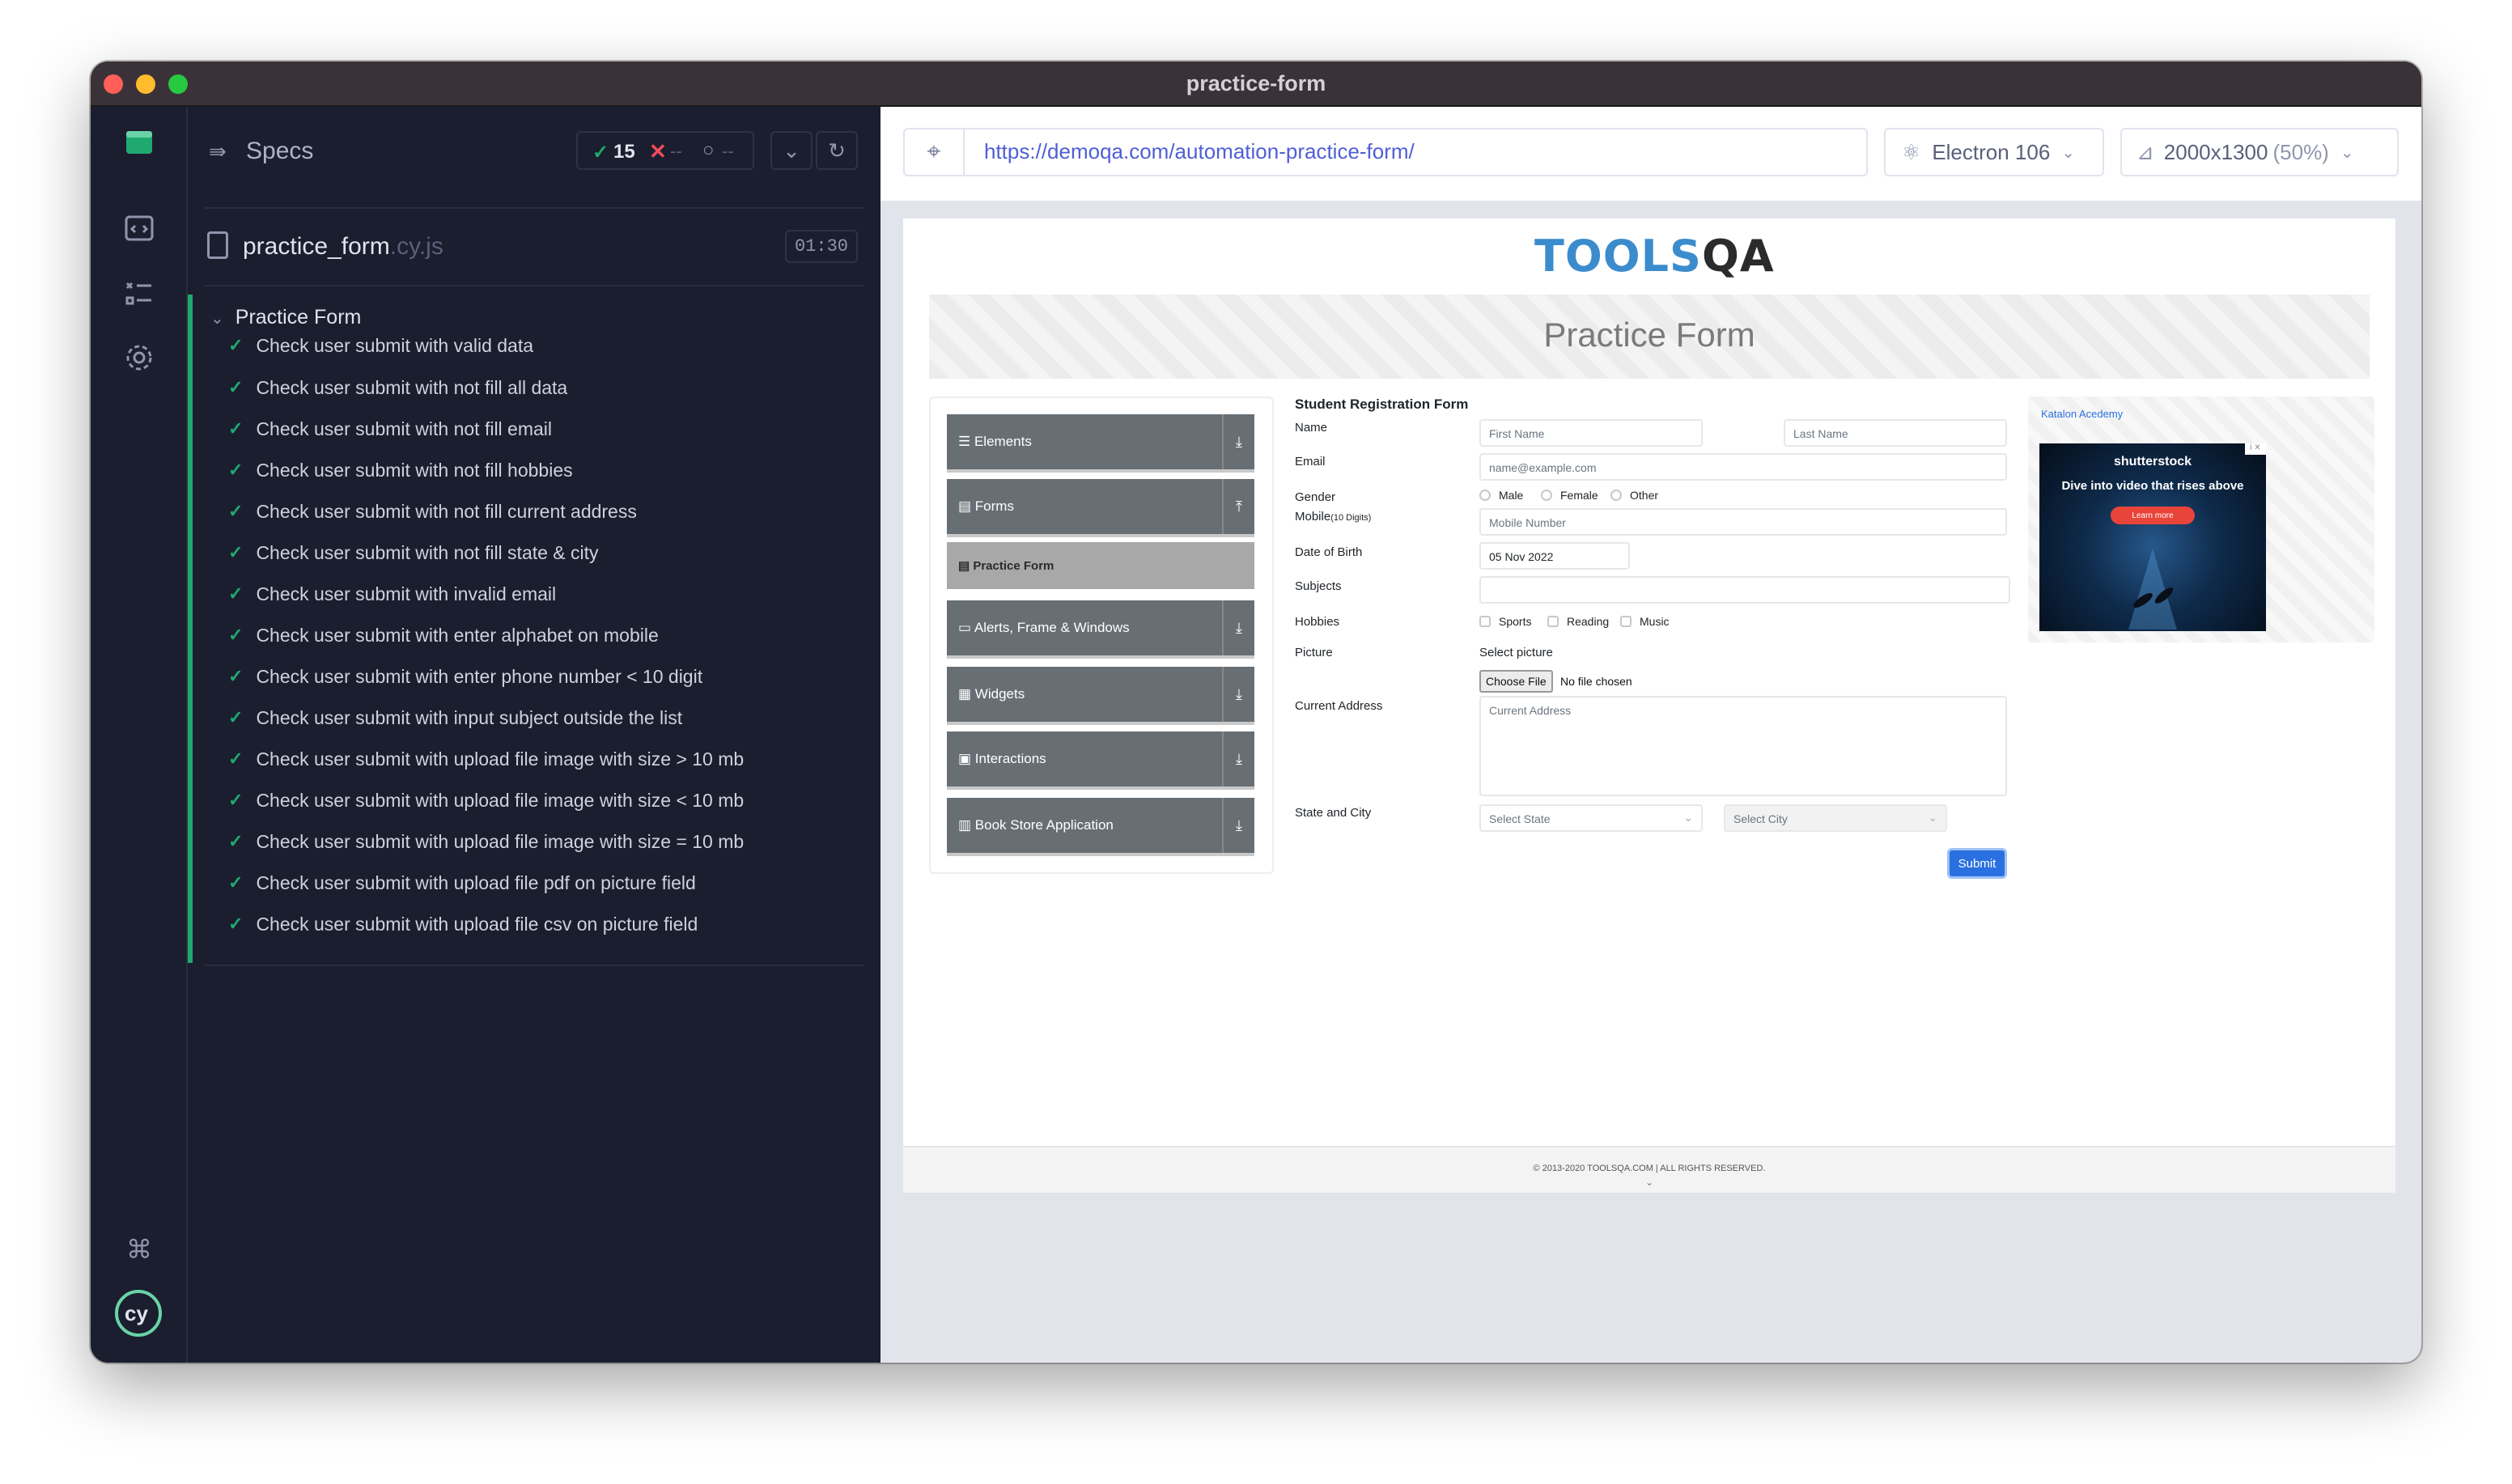 Image resolution: width=2512 pixels, height=1484 pixels. Describe the element at coordinates (2300, 152) in the screenshot. I see `viewport-scale: (50%)` at that location.